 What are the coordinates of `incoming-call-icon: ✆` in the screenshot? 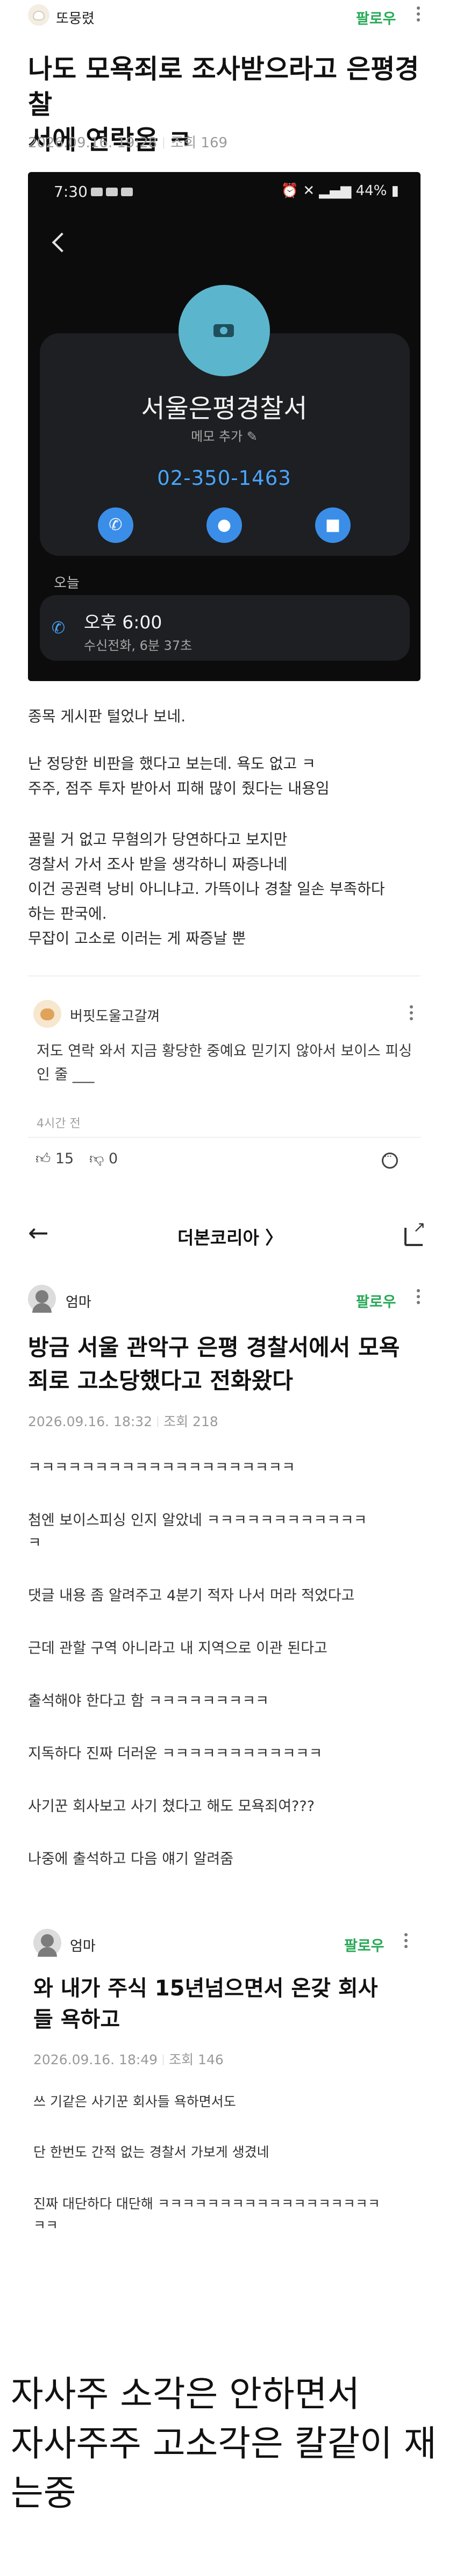 It's located at (59, 628).